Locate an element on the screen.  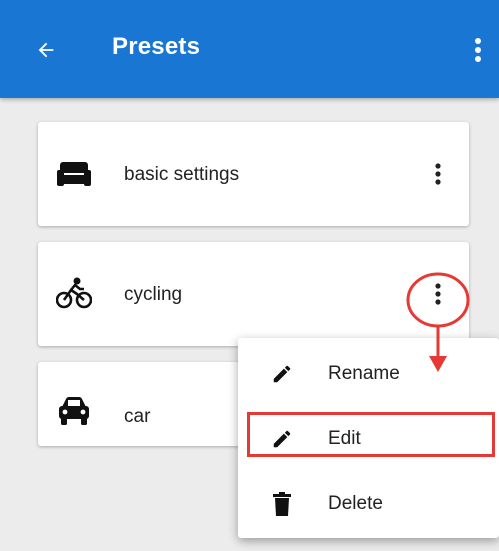
arrow-left-icon is located at coordinates (46, 50).